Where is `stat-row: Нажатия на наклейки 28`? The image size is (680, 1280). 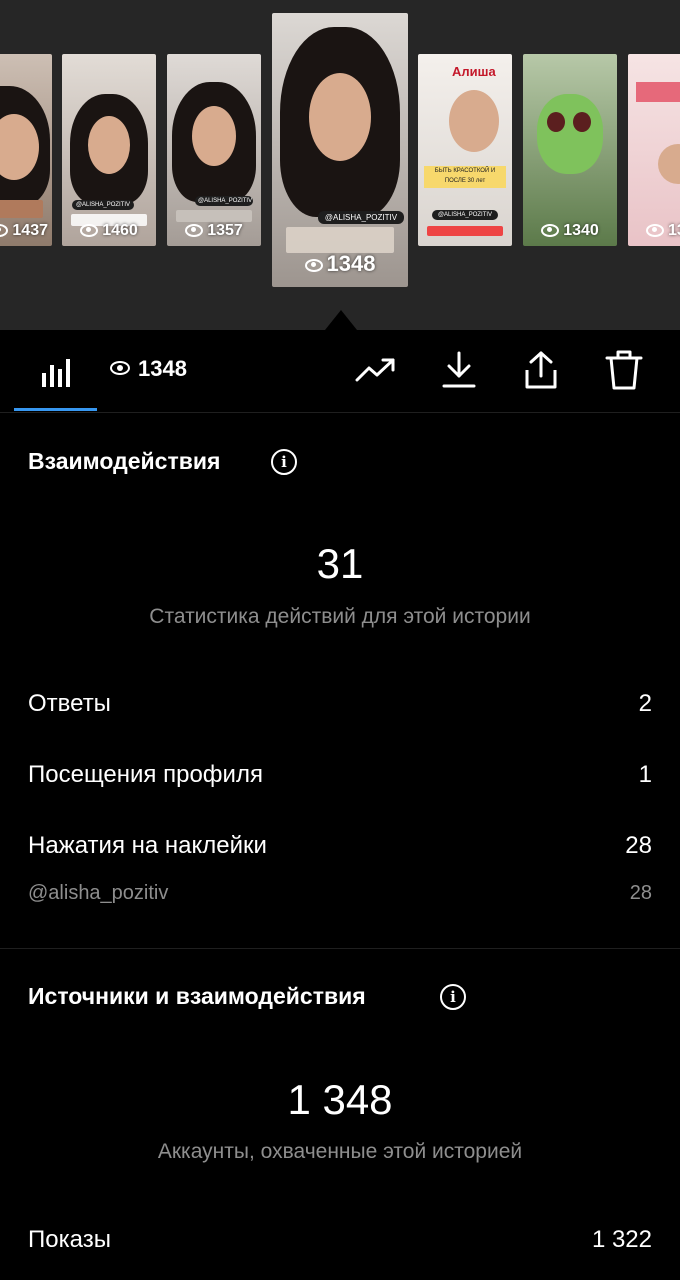 stat-row: Нажатия на наклейки 28 is located at coordinates (340, 846).